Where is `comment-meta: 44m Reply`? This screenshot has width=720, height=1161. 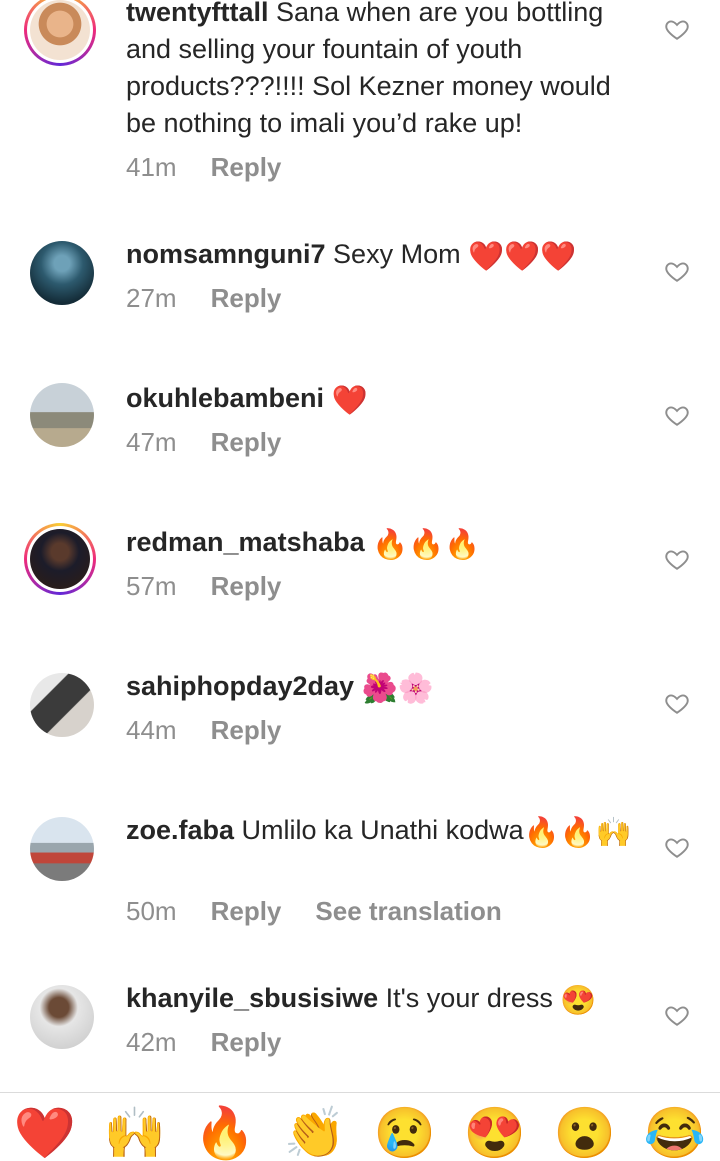 comment-meta: 44m Reply is located at coordinates (203, 730).